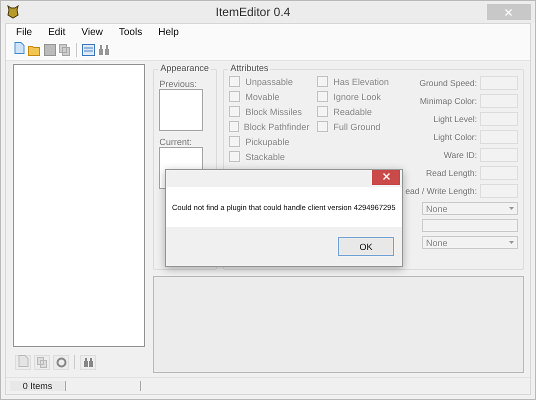  Describe the element at coordinates (176, 142) in the screenshot. I see `preview-label: Current:` at that location.